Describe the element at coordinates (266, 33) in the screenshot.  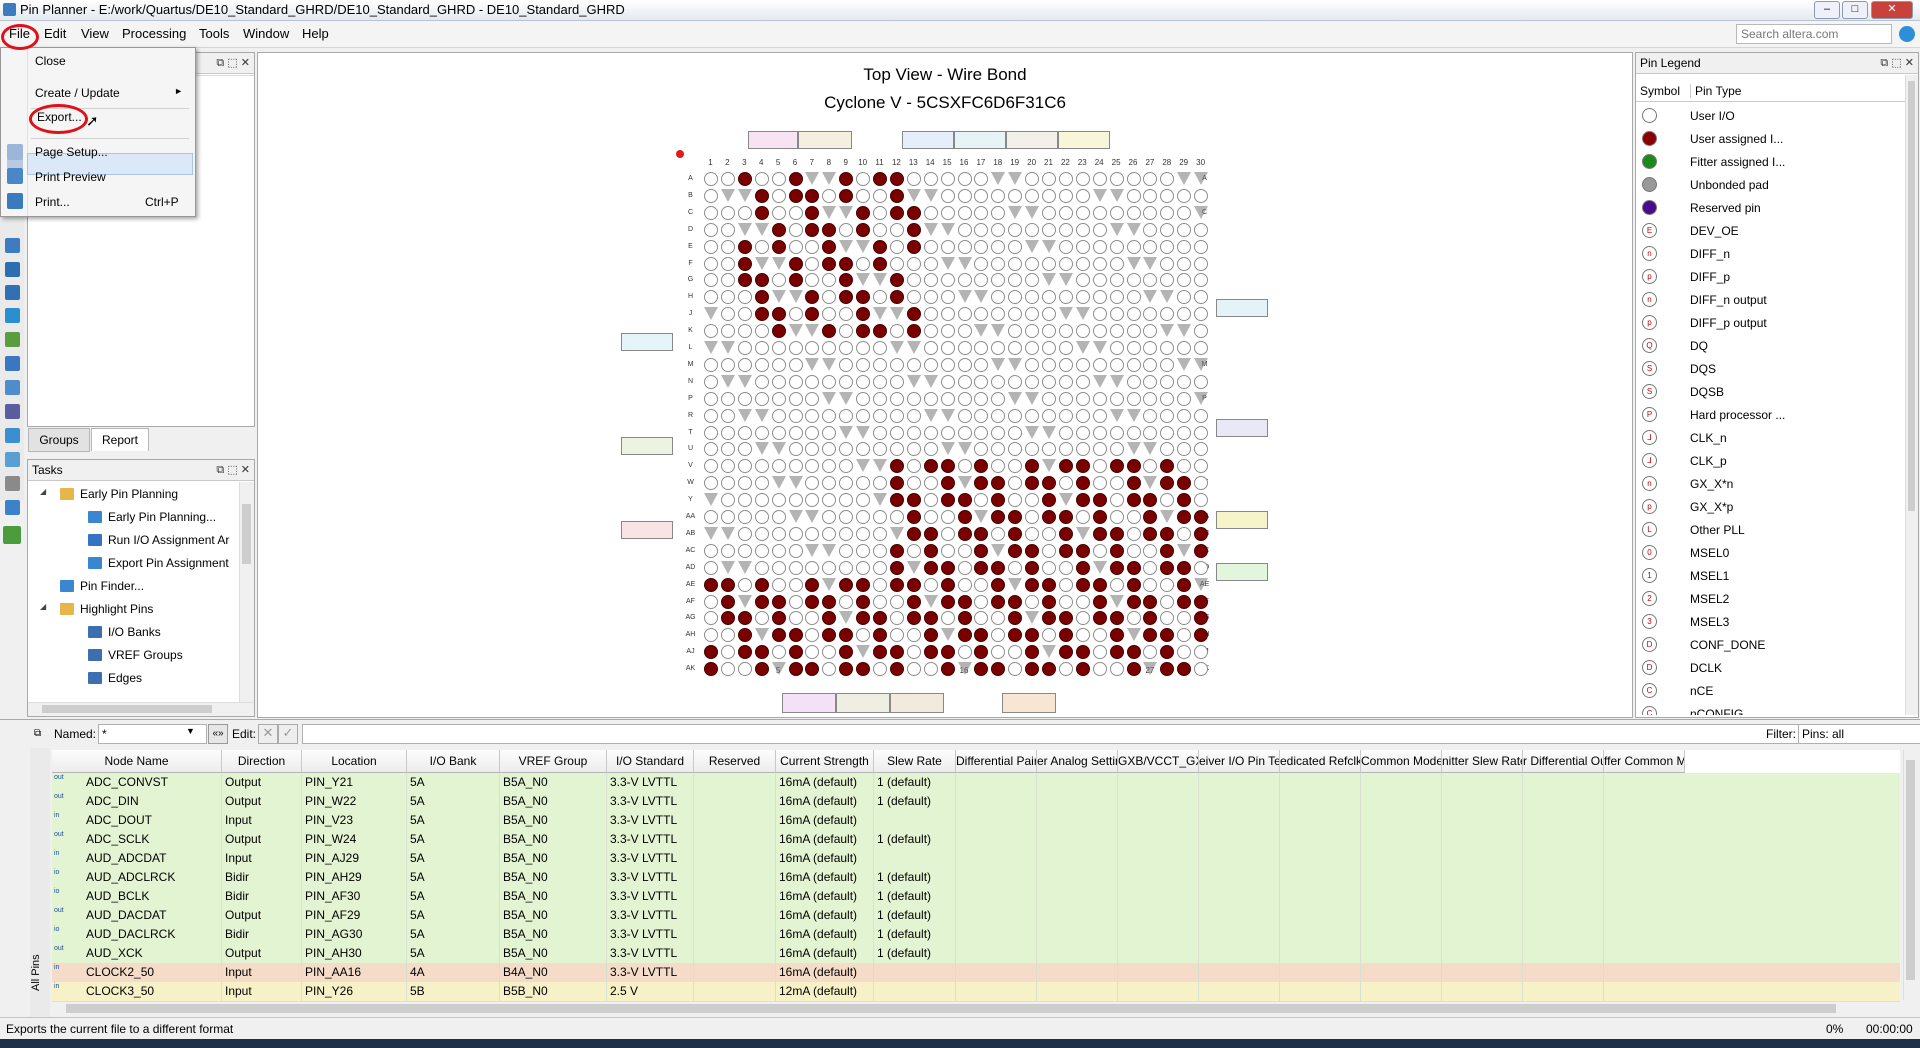
I see `menu-window: Window` at that location.